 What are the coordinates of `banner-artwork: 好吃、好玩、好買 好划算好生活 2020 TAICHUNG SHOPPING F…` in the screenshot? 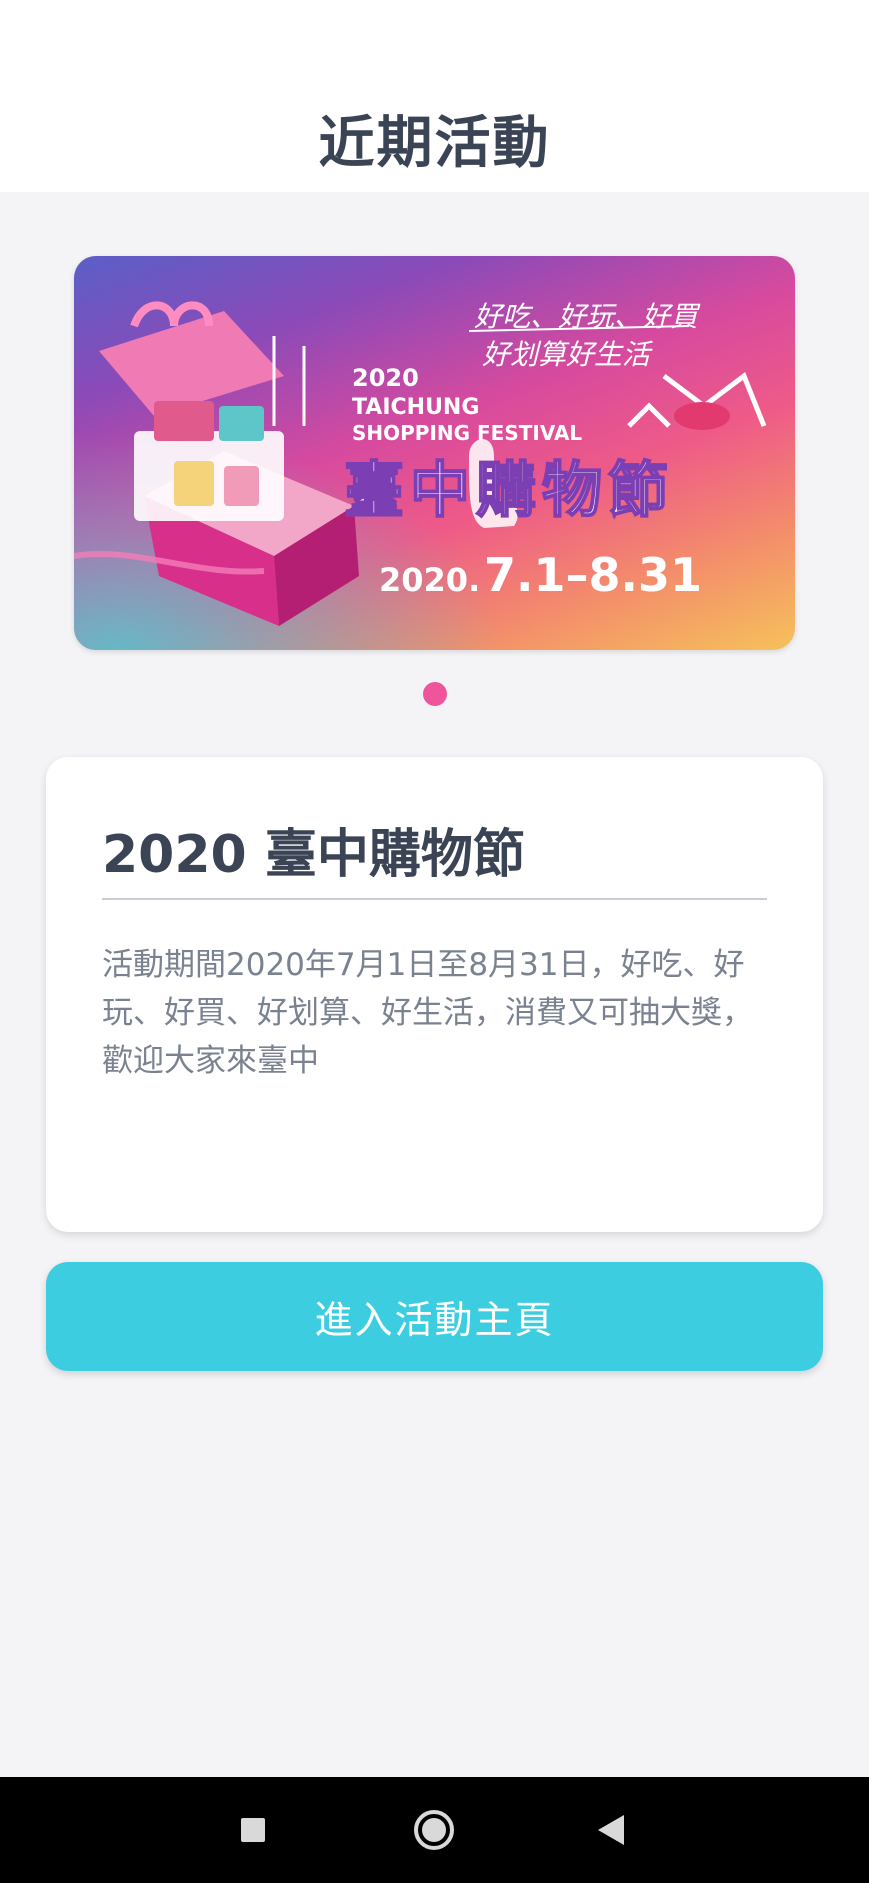 It's located at (420, 463).